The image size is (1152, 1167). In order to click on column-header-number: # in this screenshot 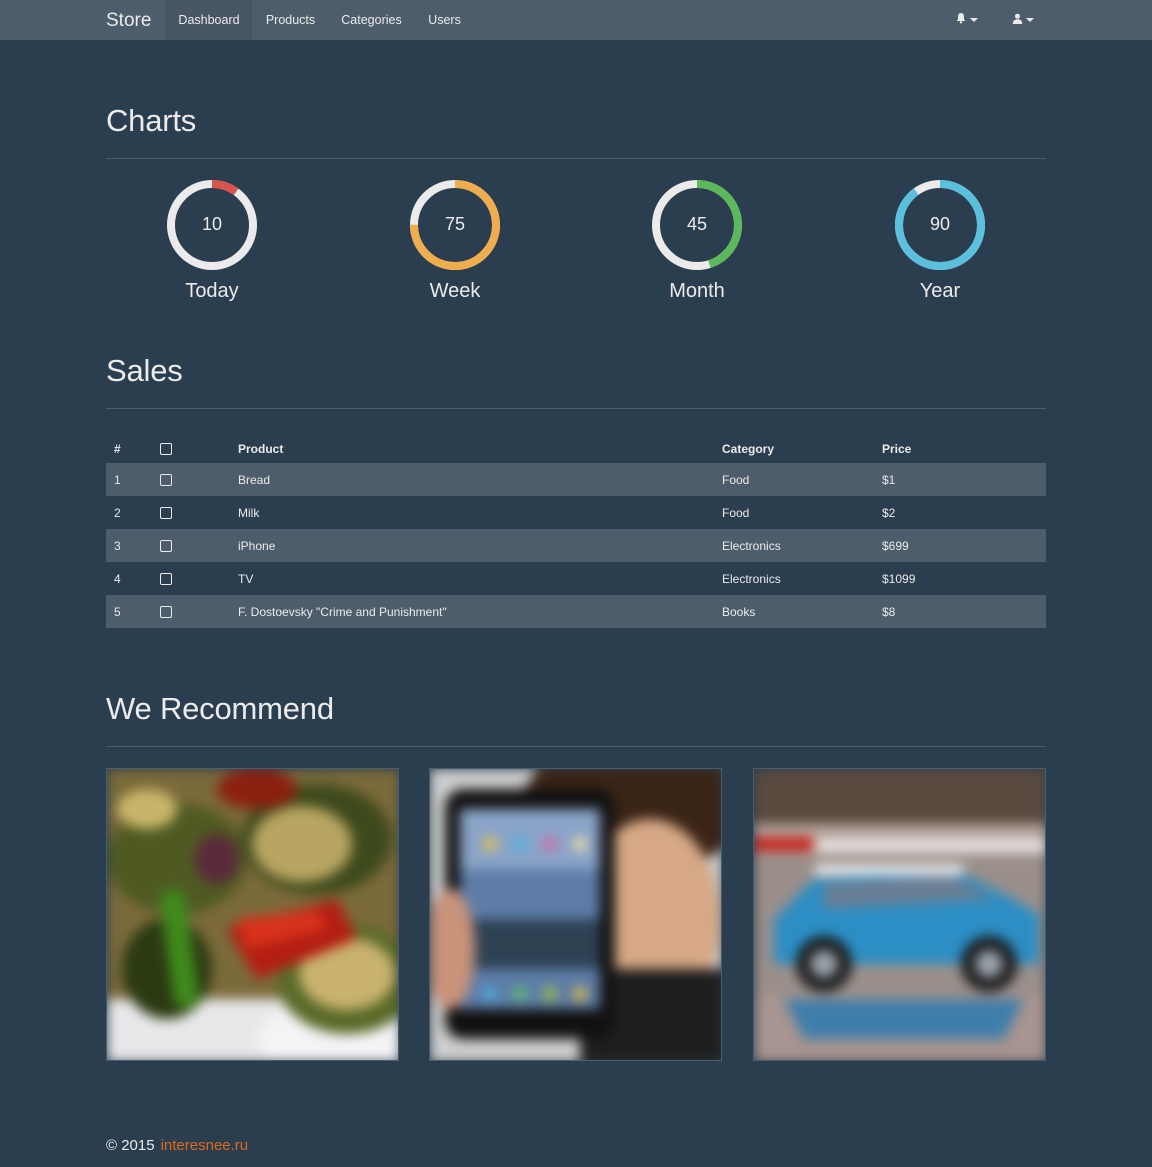, I will do `click(117, 448)`.